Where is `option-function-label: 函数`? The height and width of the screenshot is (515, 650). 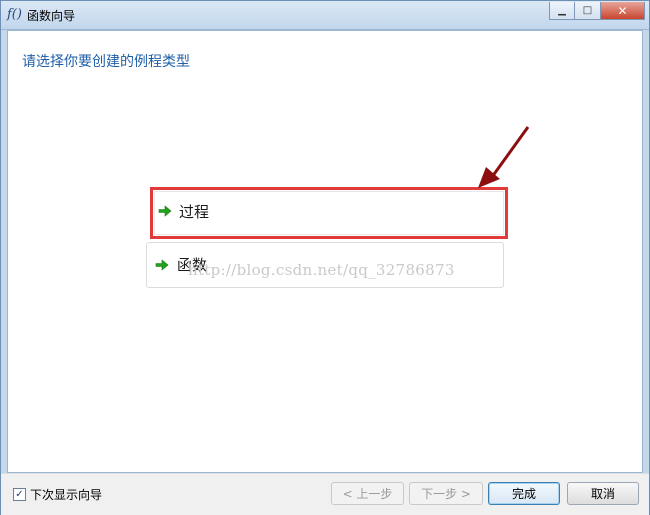 option-function-label: 函数 is located at coordinates (192, 265).